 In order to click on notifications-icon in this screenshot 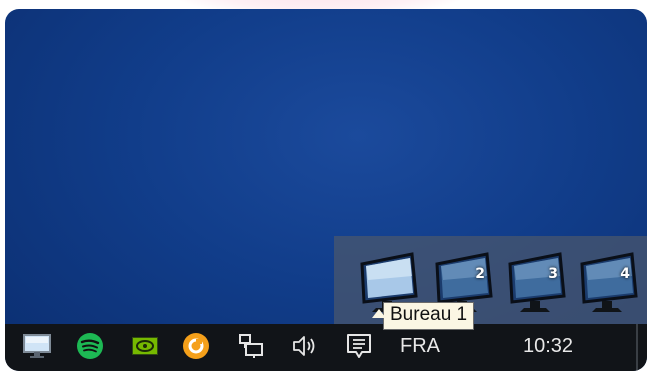, I will do `click(359, 346)`.